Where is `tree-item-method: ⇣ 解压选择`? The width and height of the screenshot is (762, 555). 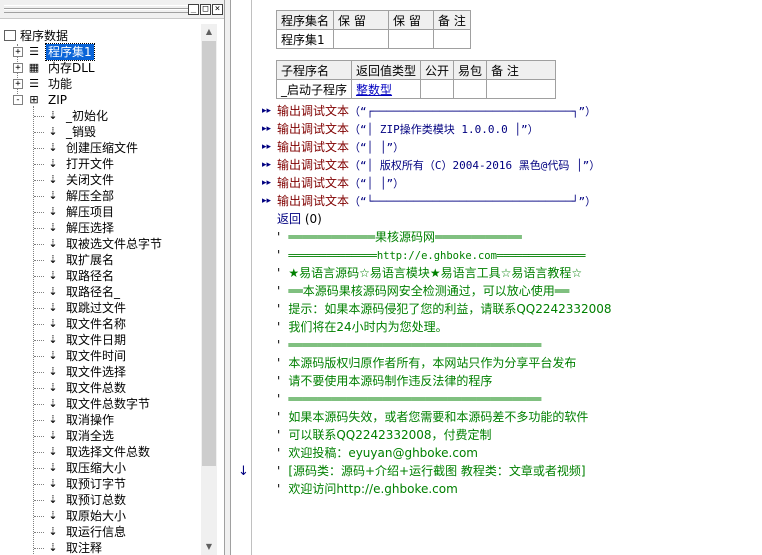
tree-item-method: ⇣ 解压选择 is located at coordinates (100, 228).